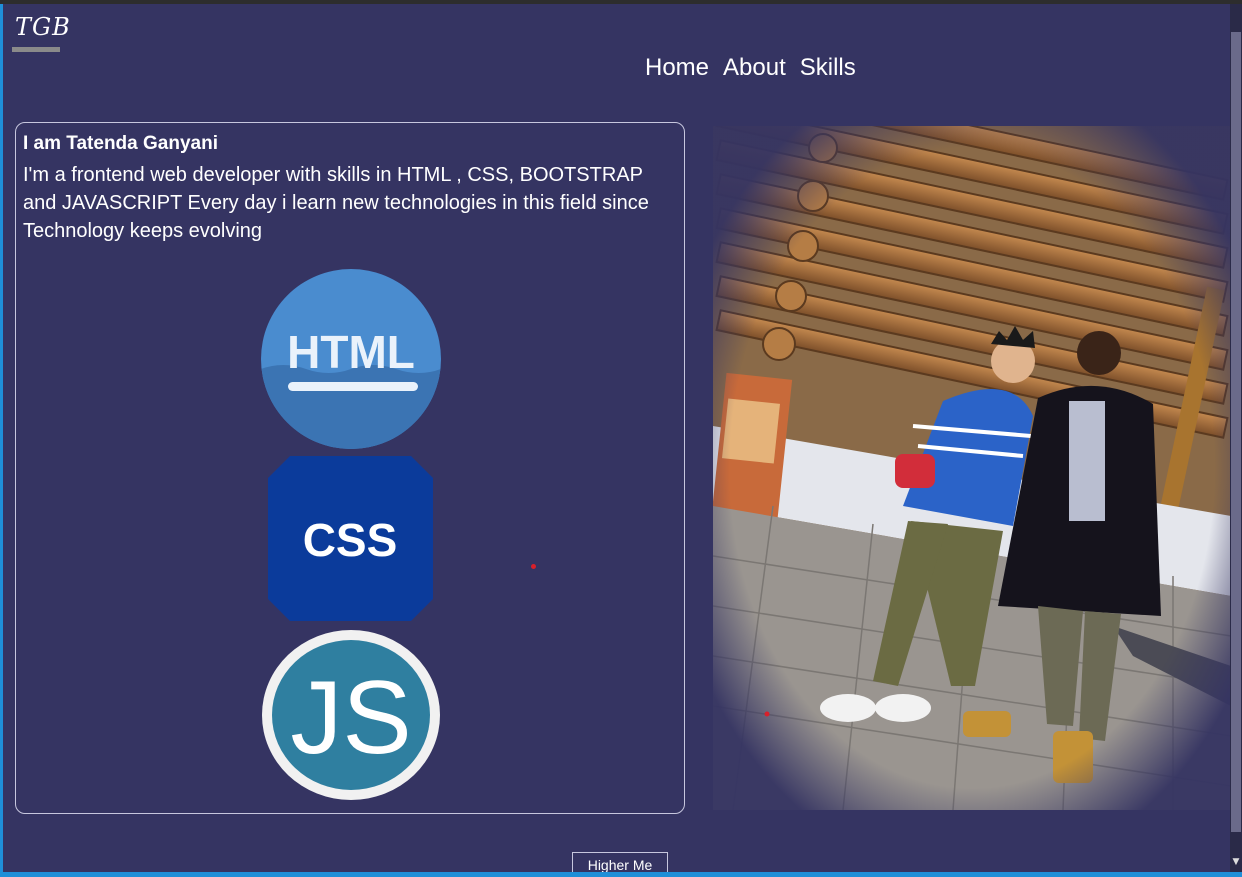 The height and width of the screenshot is (877, 1242). Describe the element at coordinates (1236, 432) in the screenshot. I see `scrollbar-thumb` at that location.